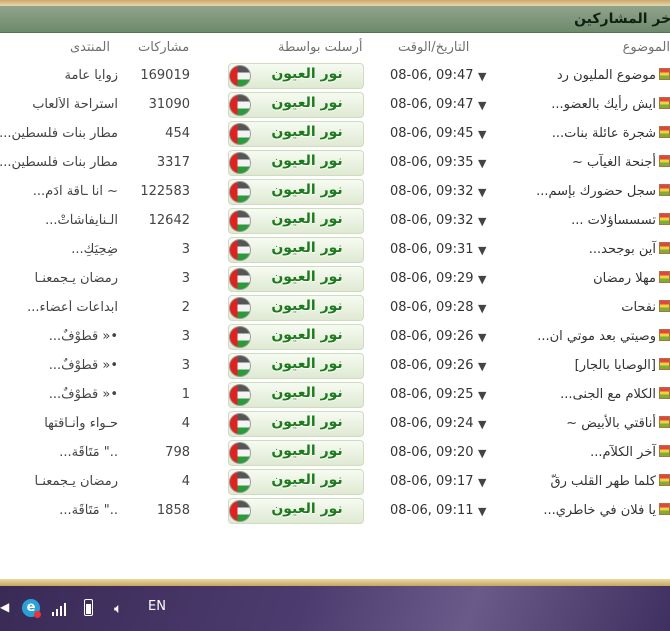 This screenshot has width=670, height=631. I want to click on post-count: 31090, so click(169, 104).